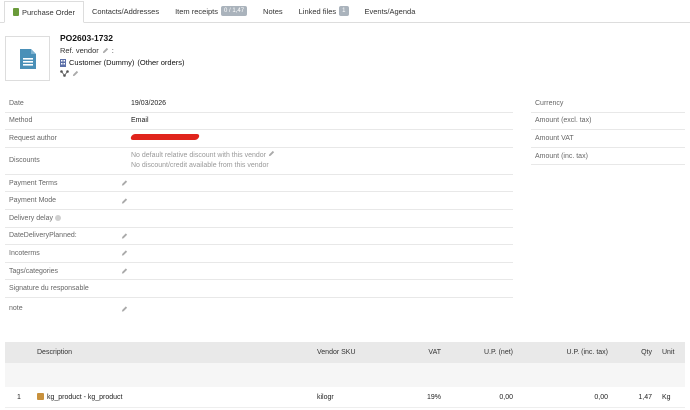  Describe the element at coordinates (259, 254) in the screenshot. I see `field-incoterms: Incoterms` at that location.